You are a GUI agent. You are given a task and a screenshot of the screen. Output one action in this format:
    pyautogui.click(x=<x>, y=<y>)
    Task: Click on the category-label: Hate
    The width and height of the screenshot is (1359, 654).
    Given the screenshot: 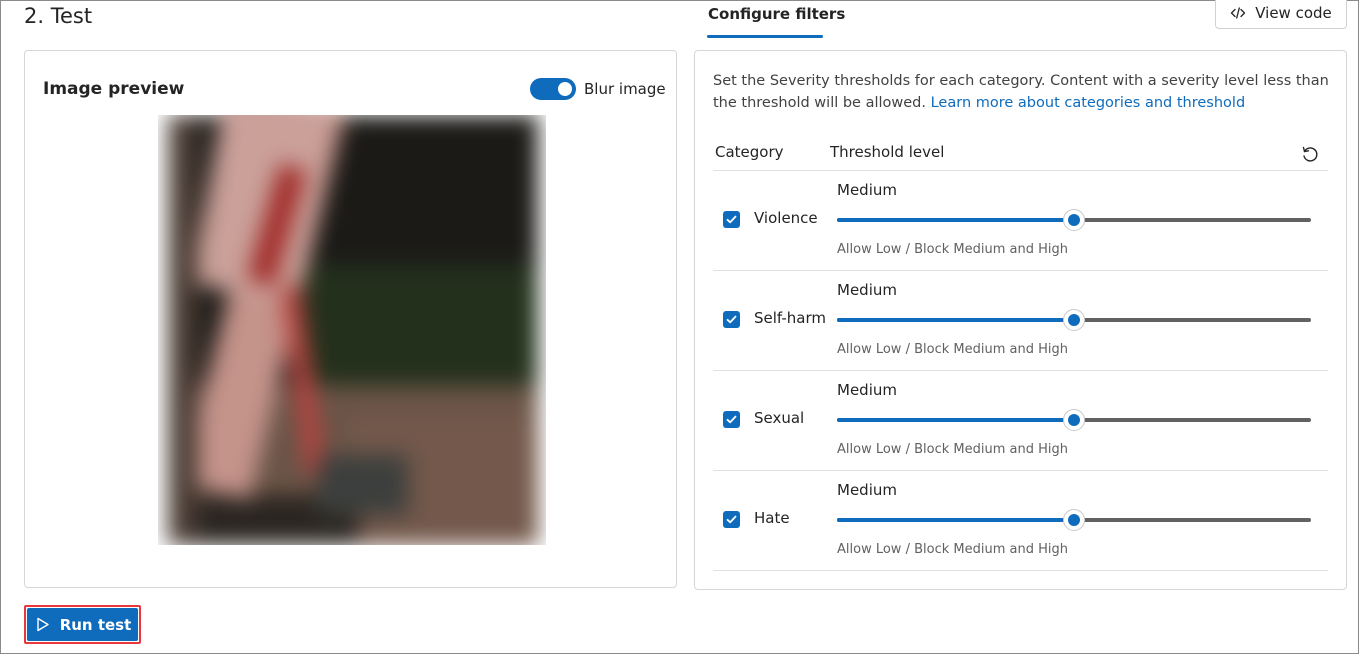 What is the action you would take?
    pyautogui.click(x=772, y=518)
    